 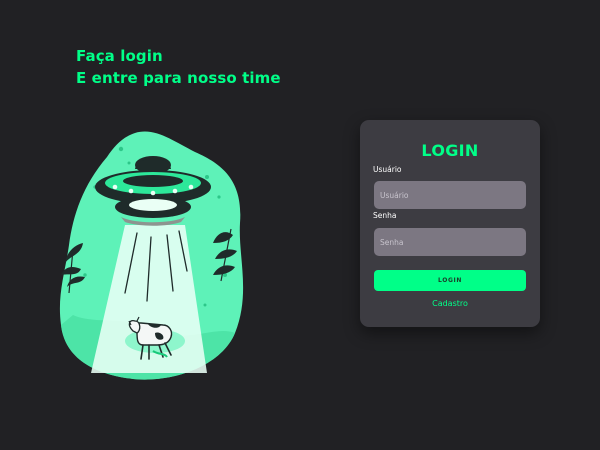 I want to click on headline-line-2: E entre para nosso time, so click(x=178, y=78).